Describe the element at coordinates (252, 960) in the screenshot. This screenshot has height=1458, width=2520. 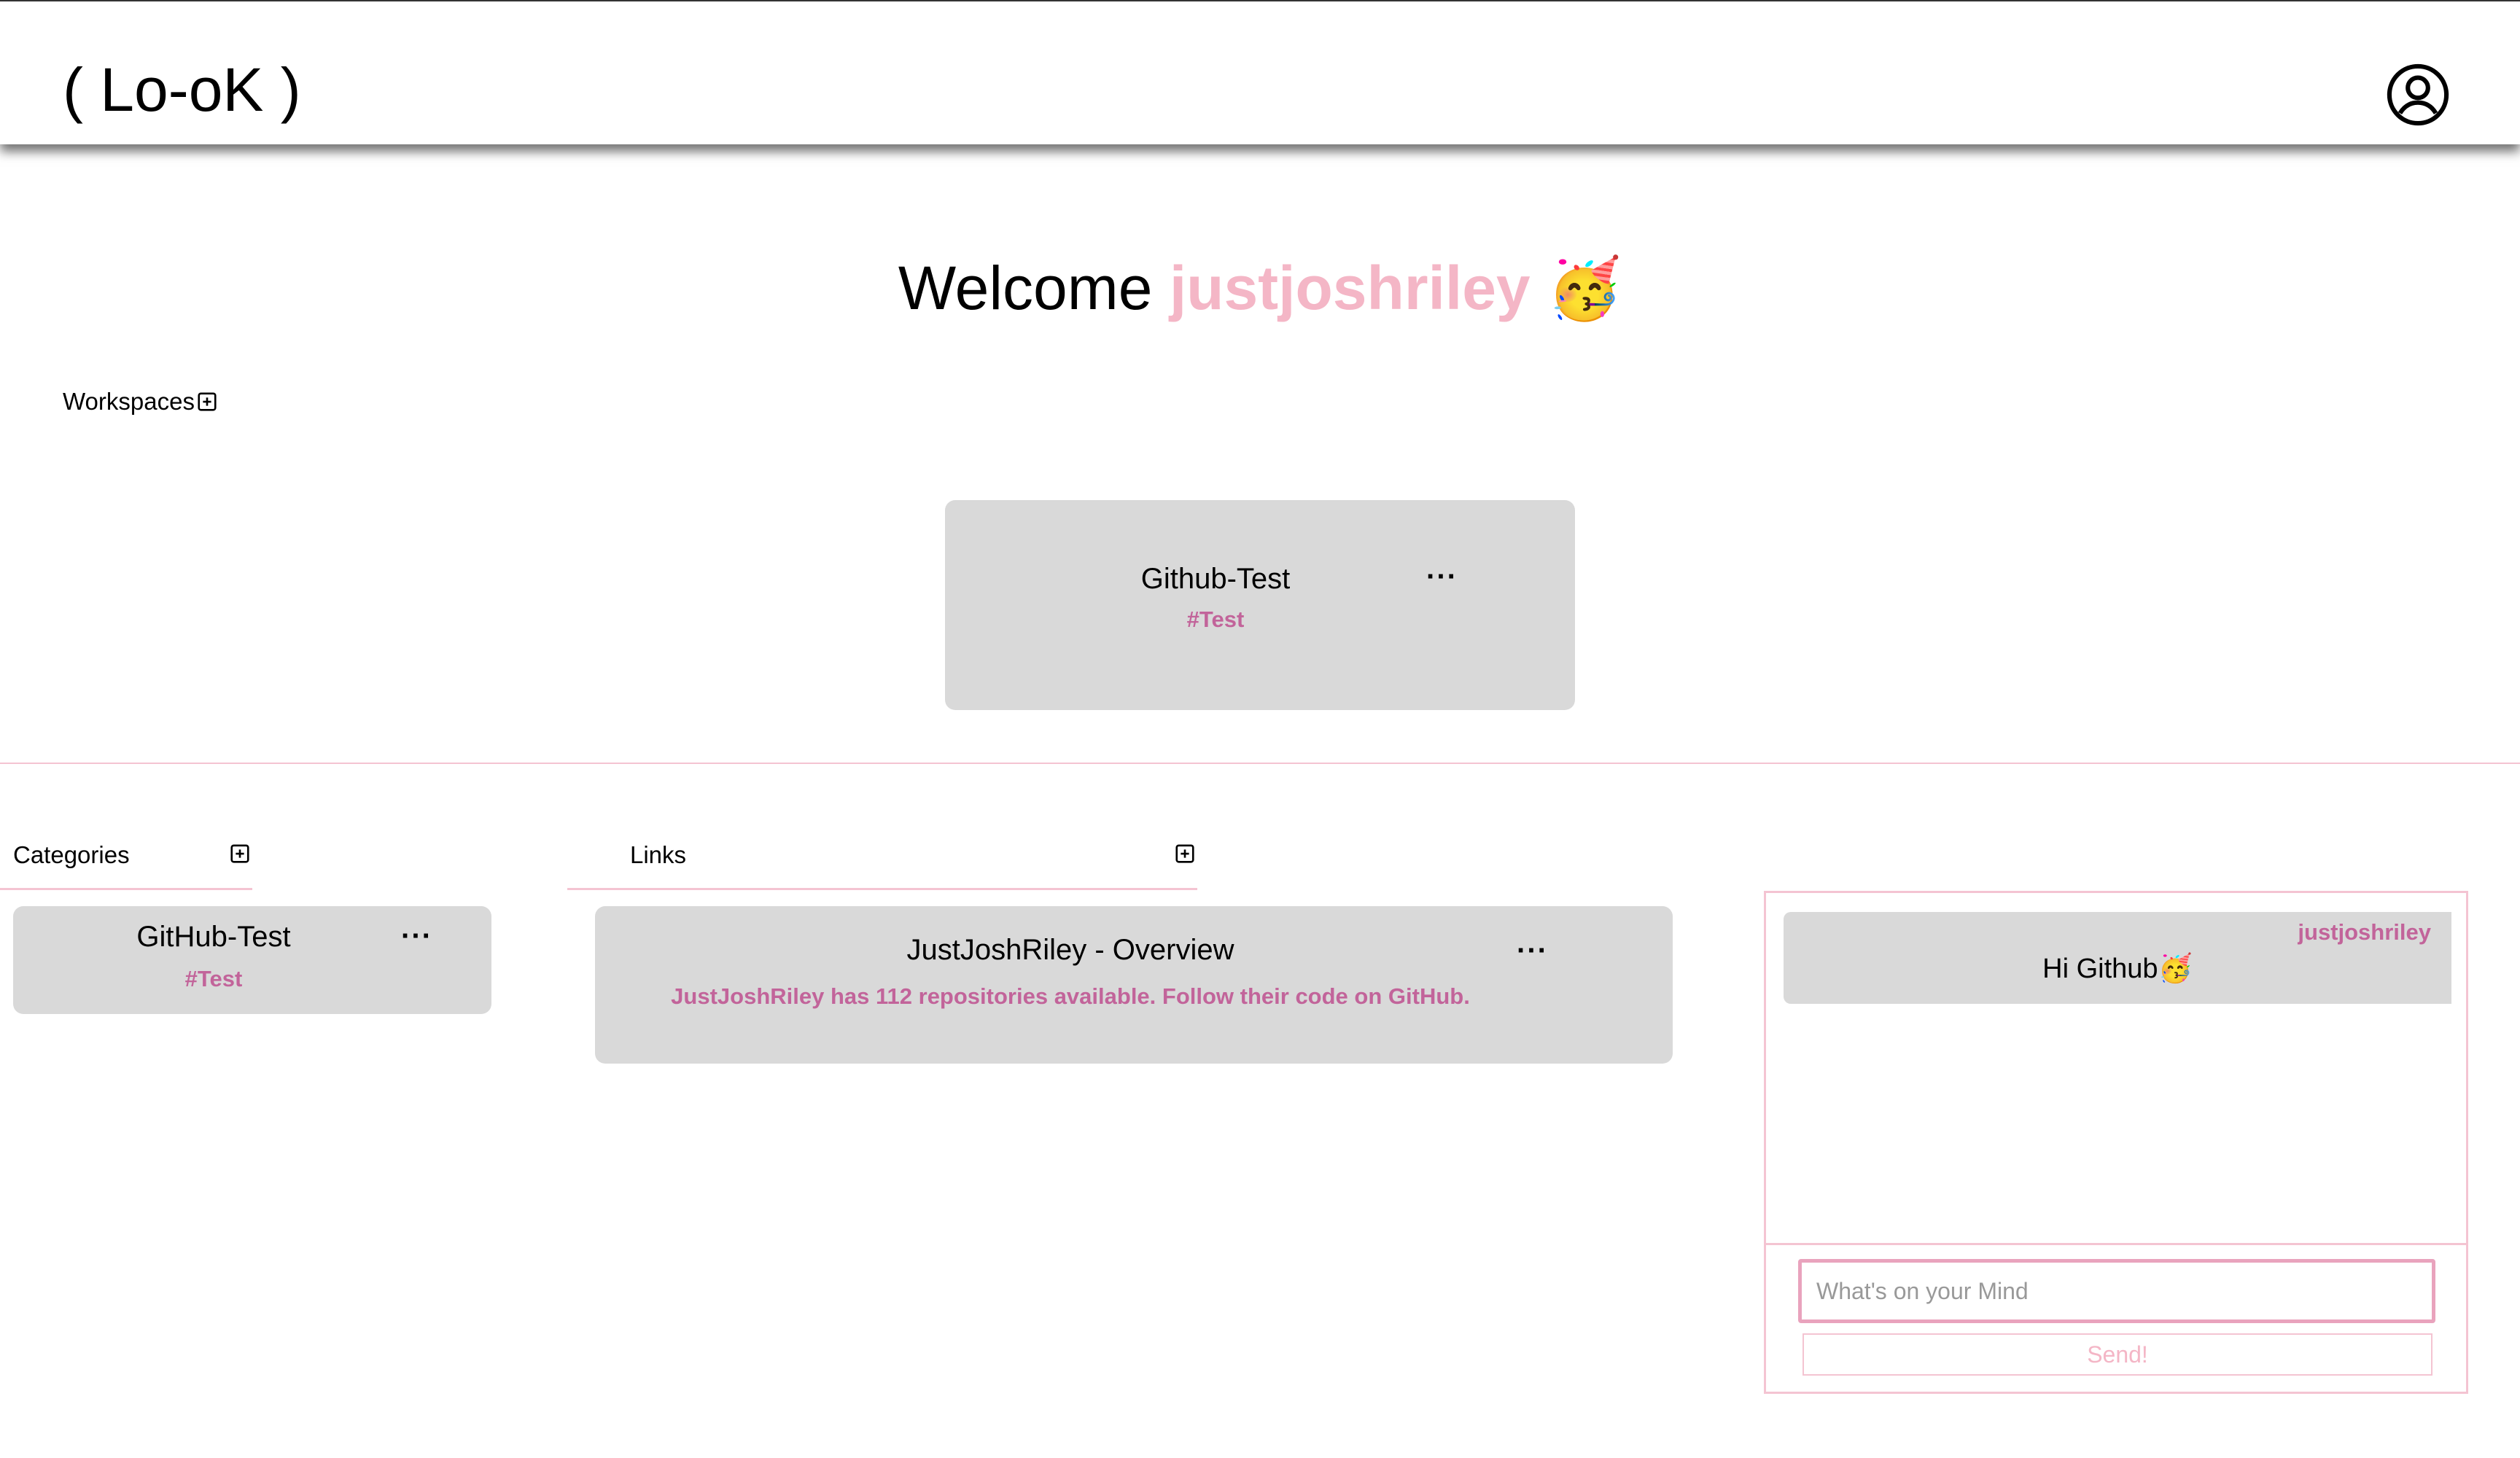
I see `category-card: GitHub-Test #Test ···` at that location.